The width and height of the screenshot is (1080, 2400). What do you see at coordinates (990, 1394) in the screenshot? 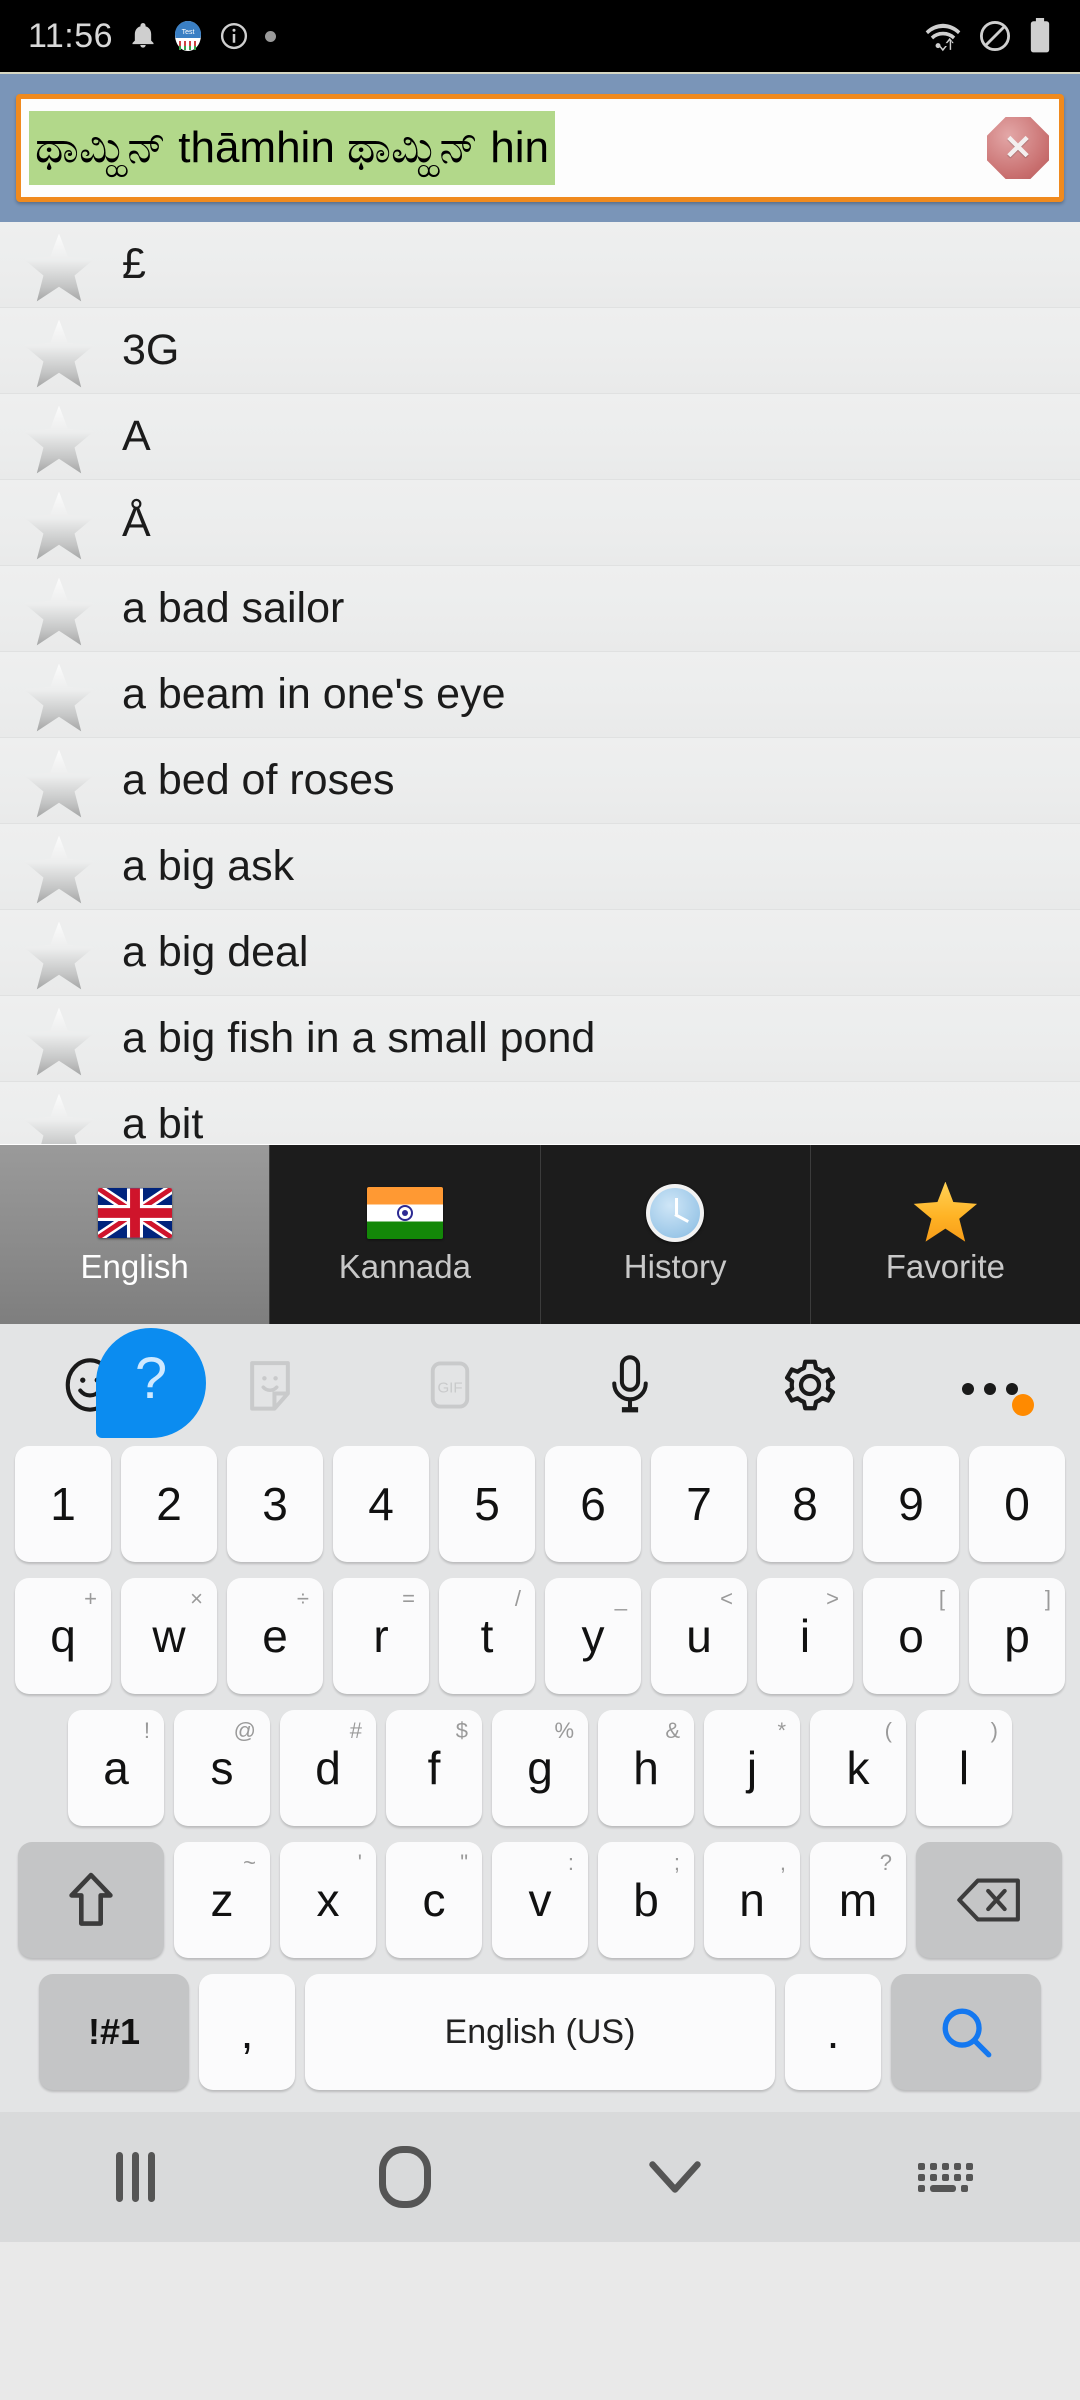
I see `more-options-icon` at bounding box center [990, 1394].